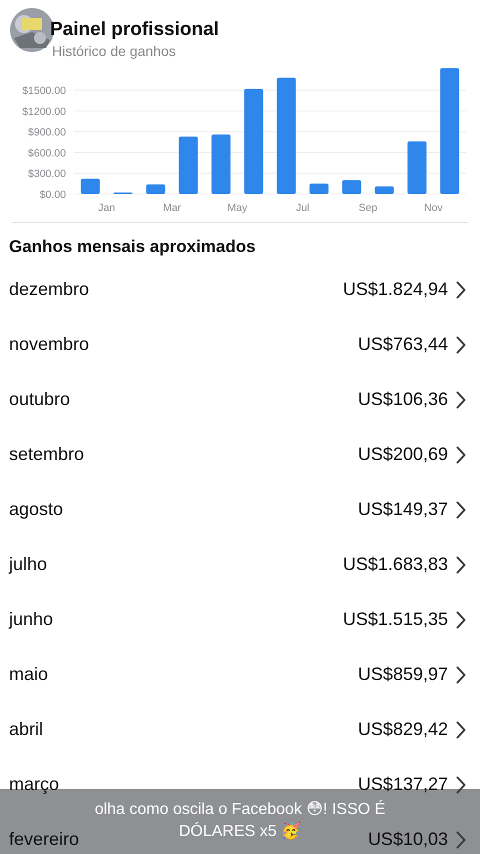  What do you see at coordinates (36, 509) in the screenshot?
I see `month-name: agosto` at bounding box center [36, 509].